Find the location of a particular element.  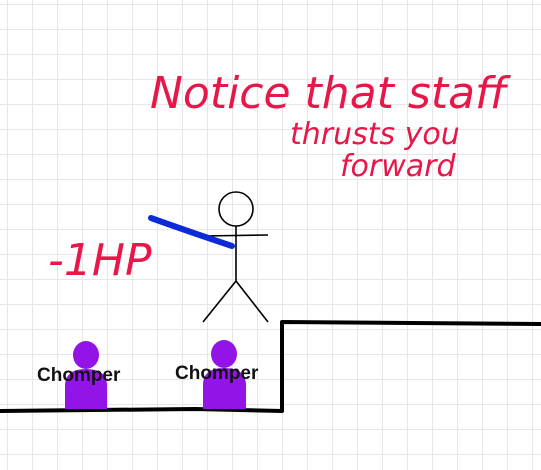

chomper-1-label: Chomper is located at coordinates (79, 375).